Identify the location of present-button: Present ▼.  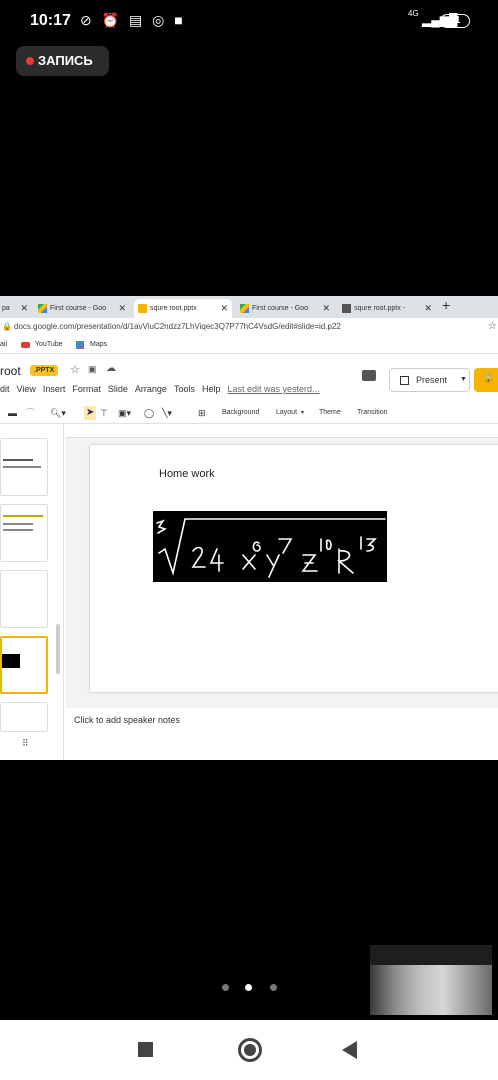
(429, 380).